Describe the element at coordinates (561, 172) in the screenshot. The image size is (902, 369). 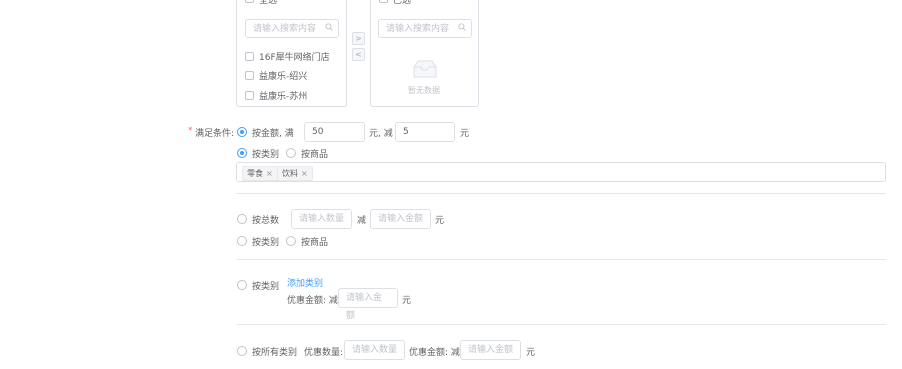
I see `category-tag-select: 零食 × 饮料 ×` at that location.